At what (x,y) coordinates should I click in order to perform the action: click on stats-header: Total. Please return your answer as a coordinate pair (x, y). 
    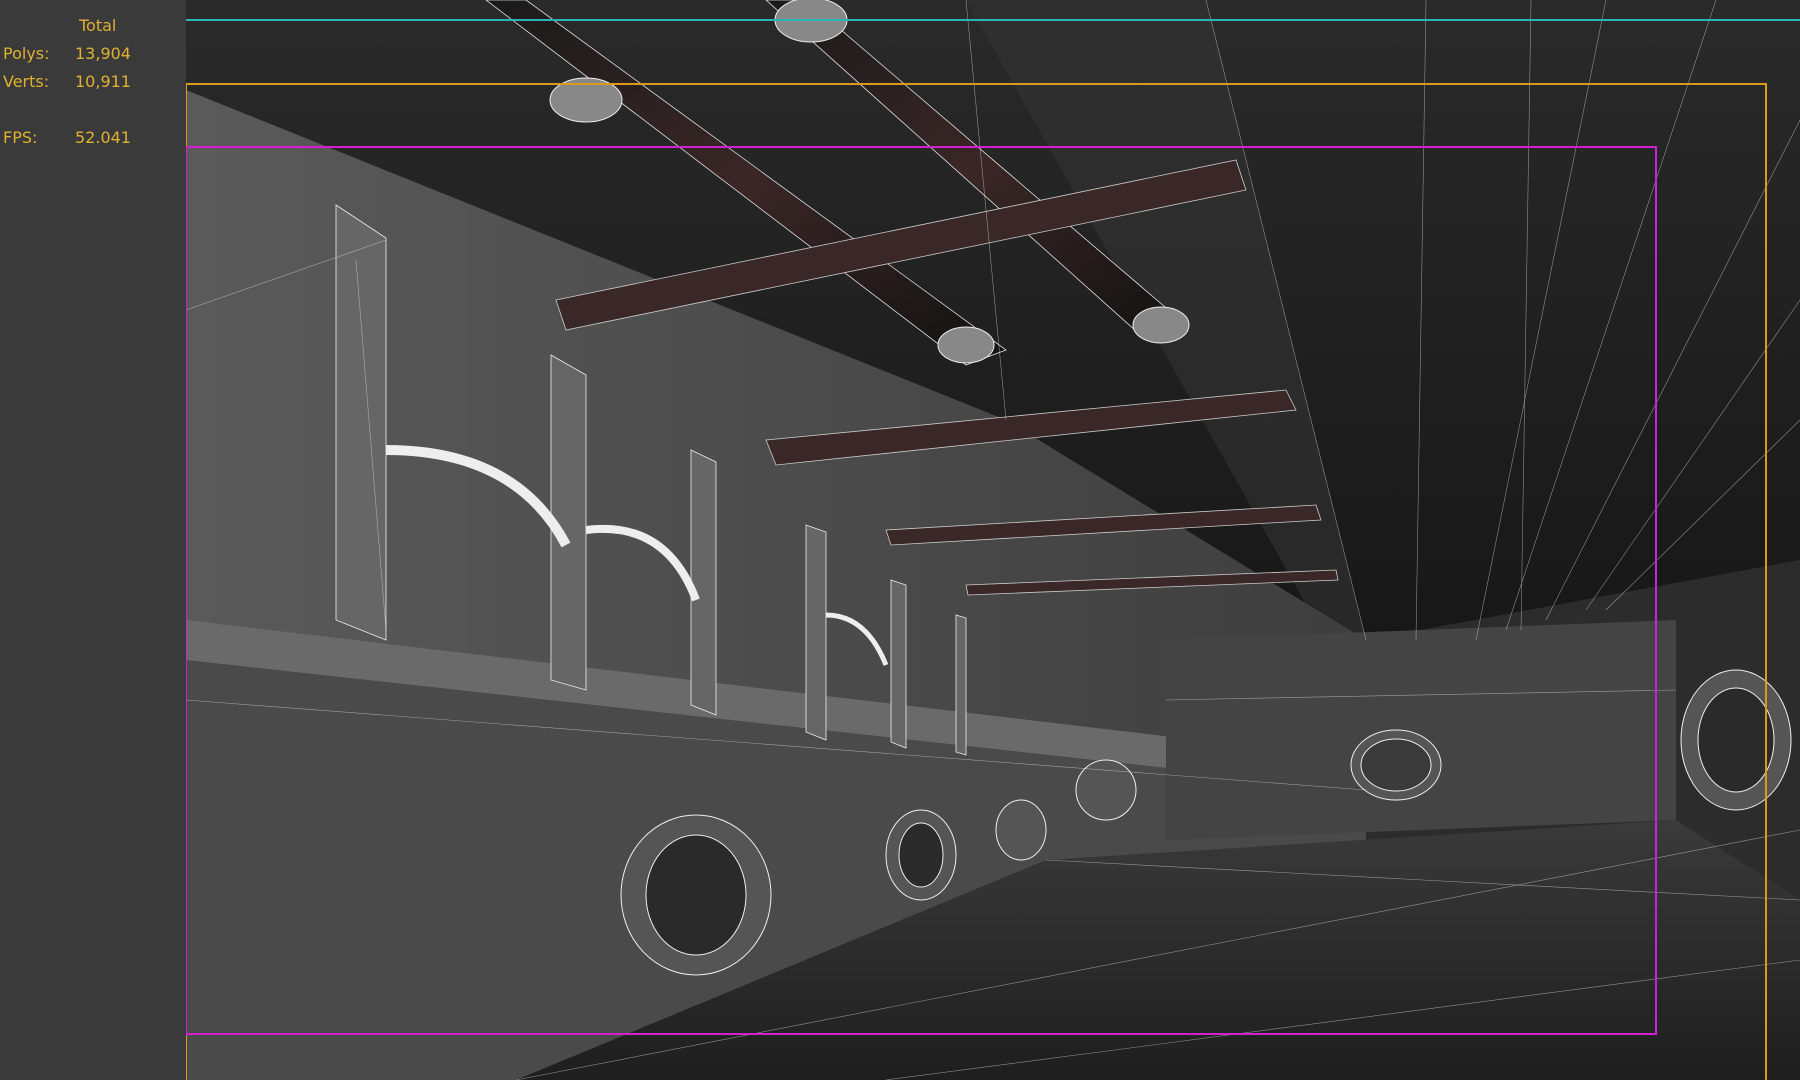
    Looking at the image, I should click on (98, 25).